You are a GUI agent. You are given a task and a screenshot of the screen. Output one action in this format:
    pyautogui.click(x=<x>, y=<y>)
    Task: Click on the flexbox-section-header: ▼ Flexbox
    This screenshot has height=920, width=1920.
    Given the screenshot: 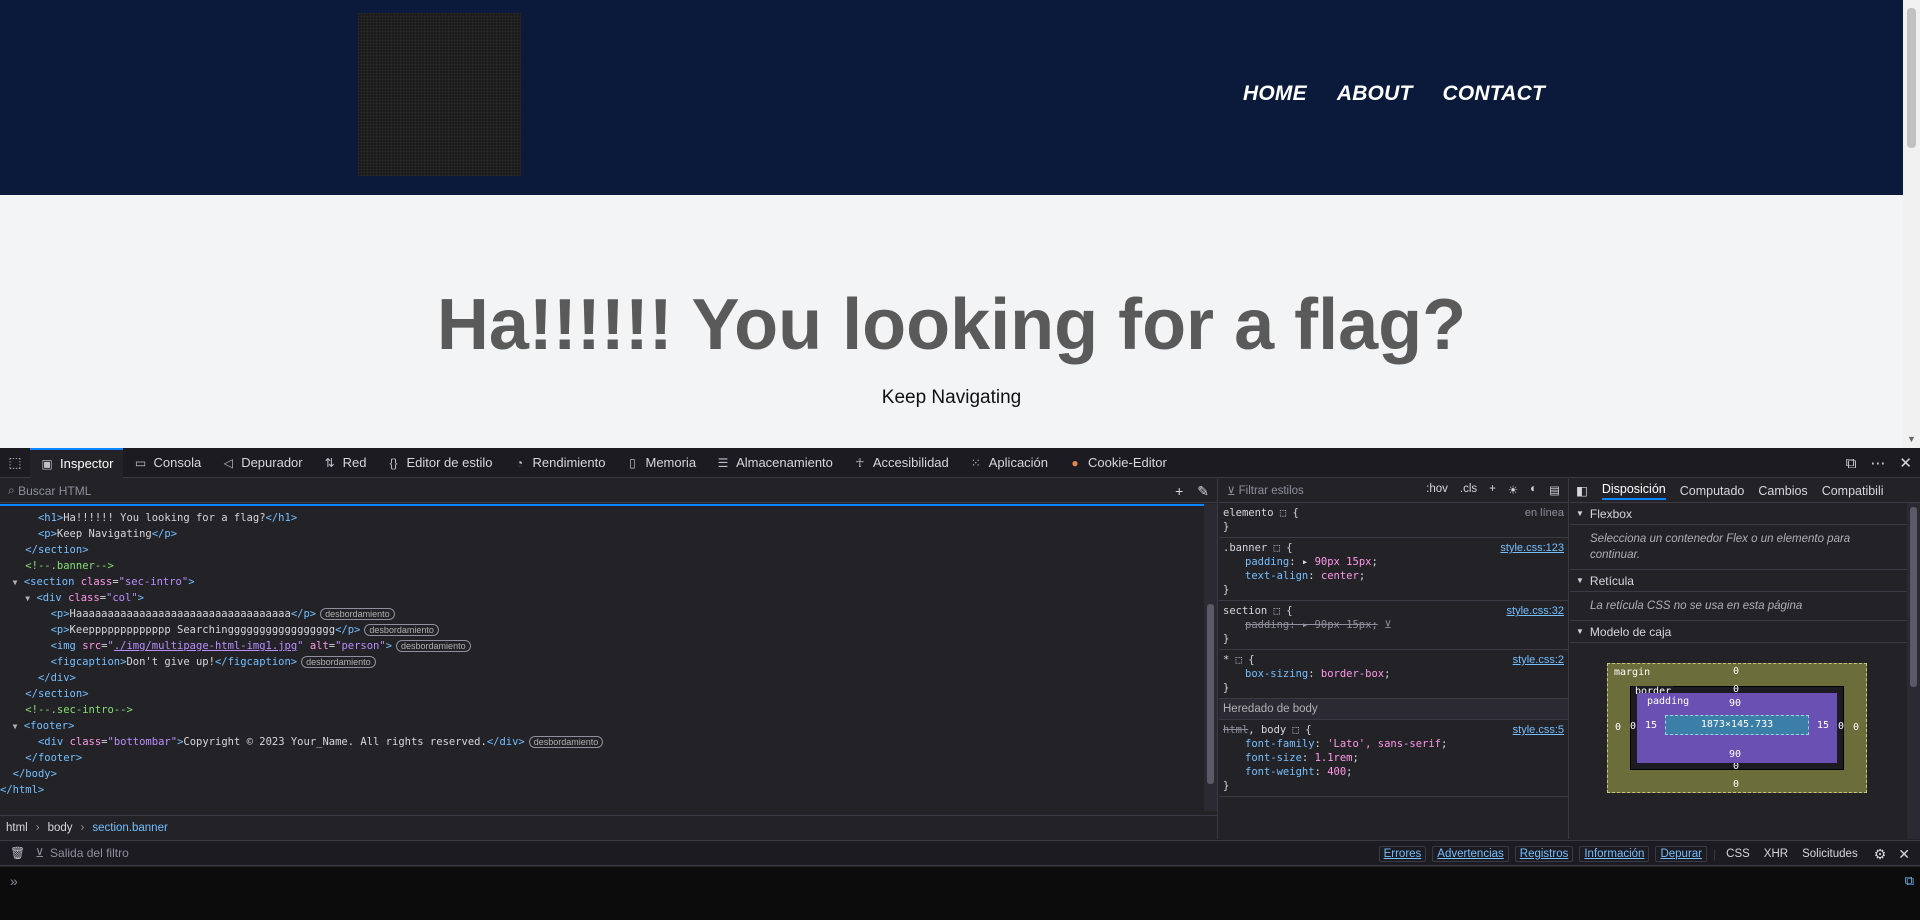 What is the action you would take?
    pyautogui.click(x=1745, y=514)
    